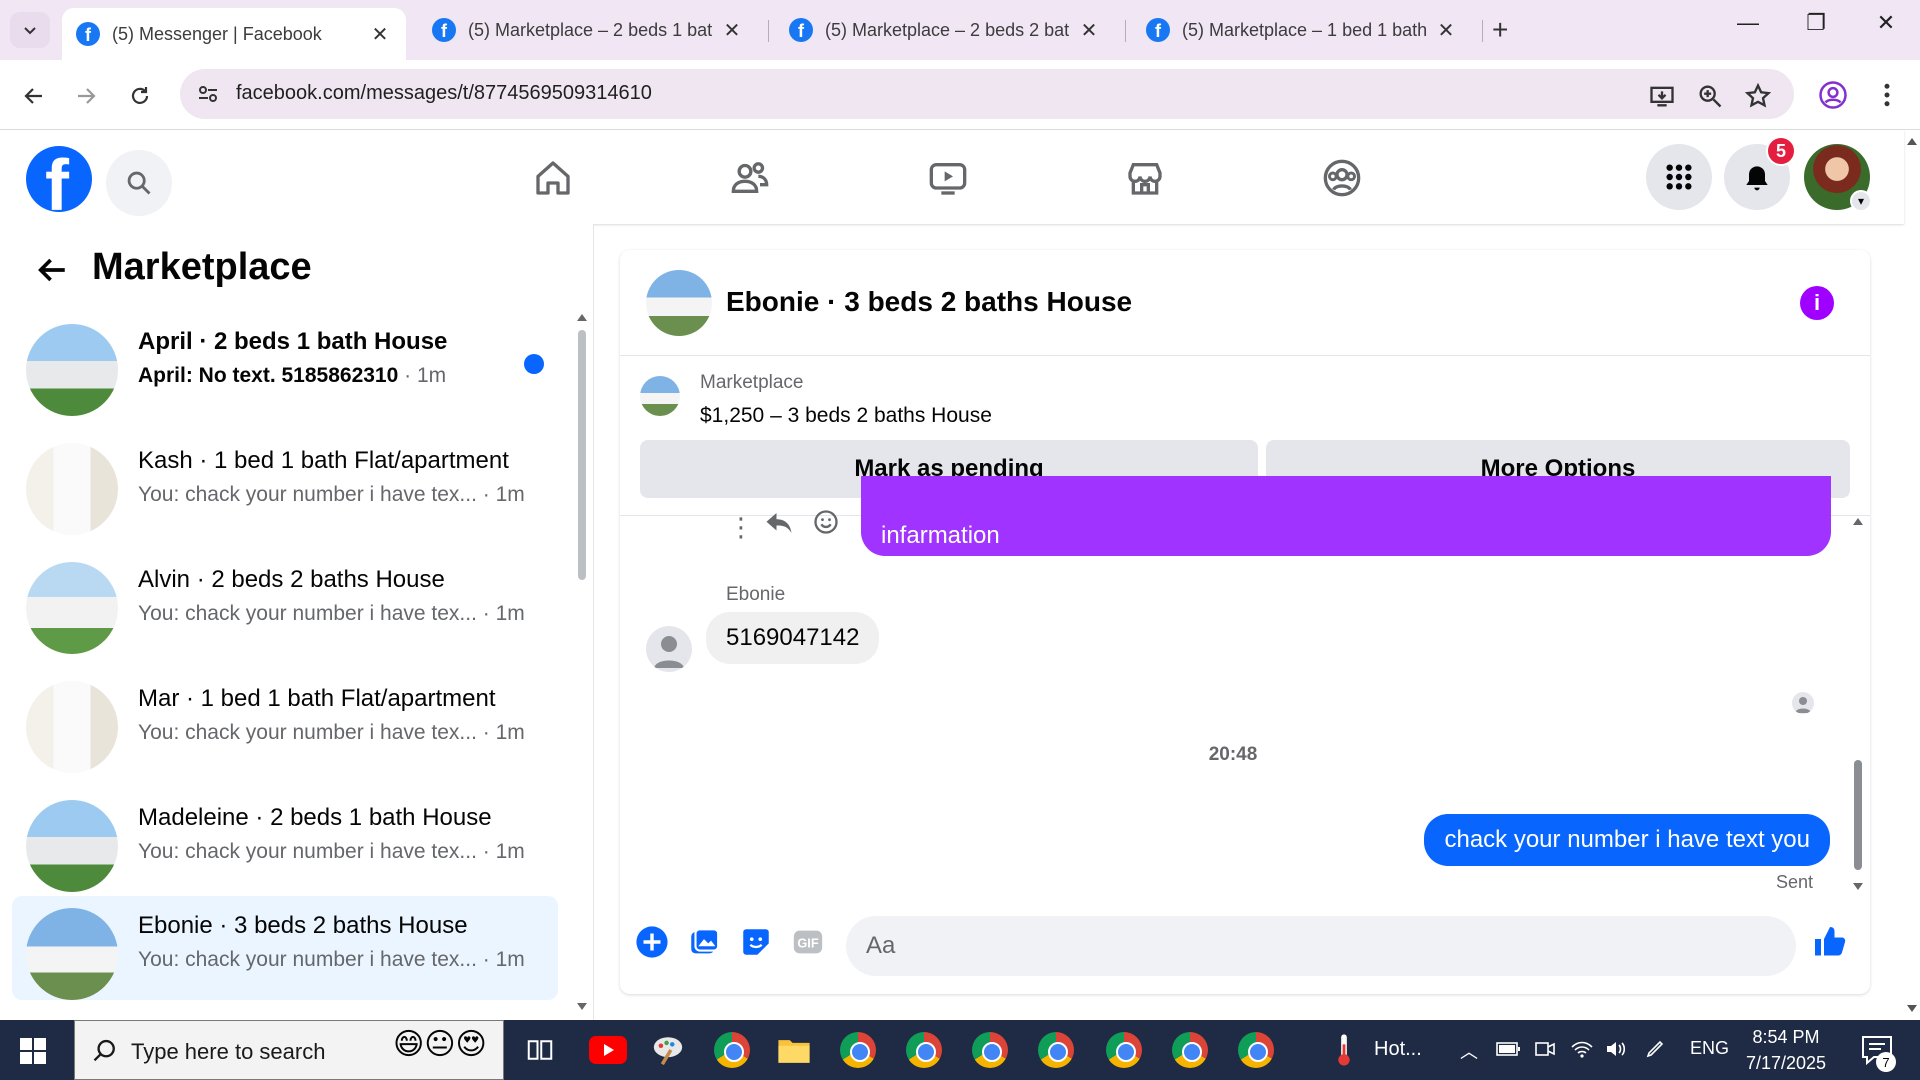 The image size is (1920, 1080). Describe the element at coordinates (608, 1050) in the screenshot. I see `youtube-app-icon` at that location.